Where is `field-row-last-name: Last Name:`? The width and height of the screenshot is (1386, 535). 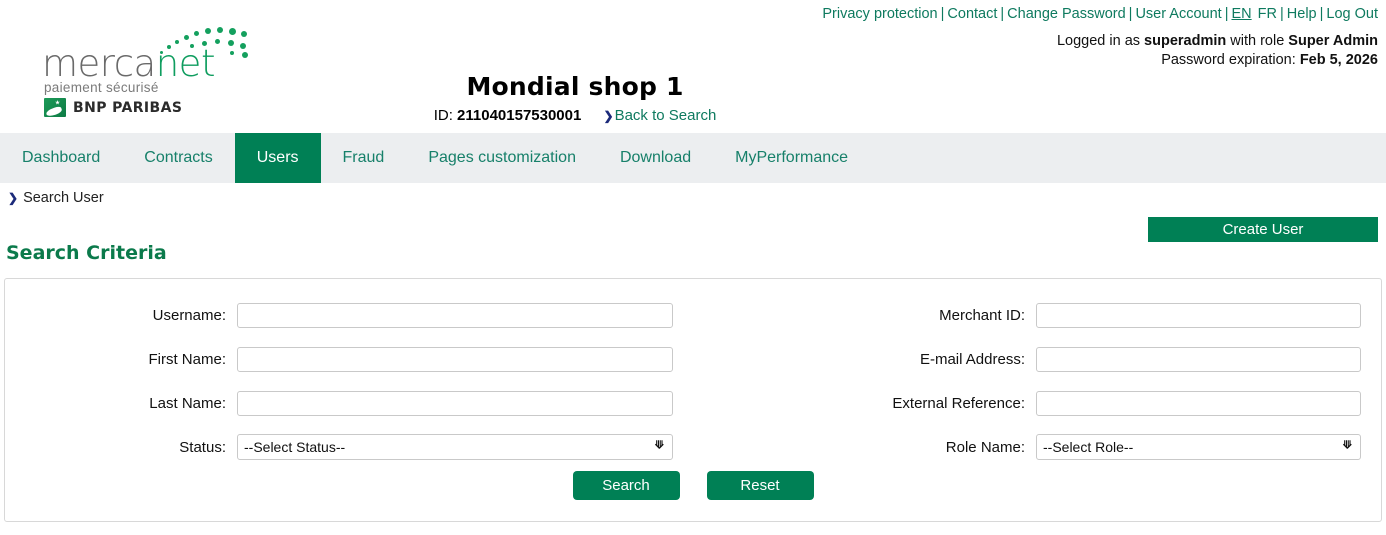 field-row-last-name: Last Name: is located at coordinates (350, 403).